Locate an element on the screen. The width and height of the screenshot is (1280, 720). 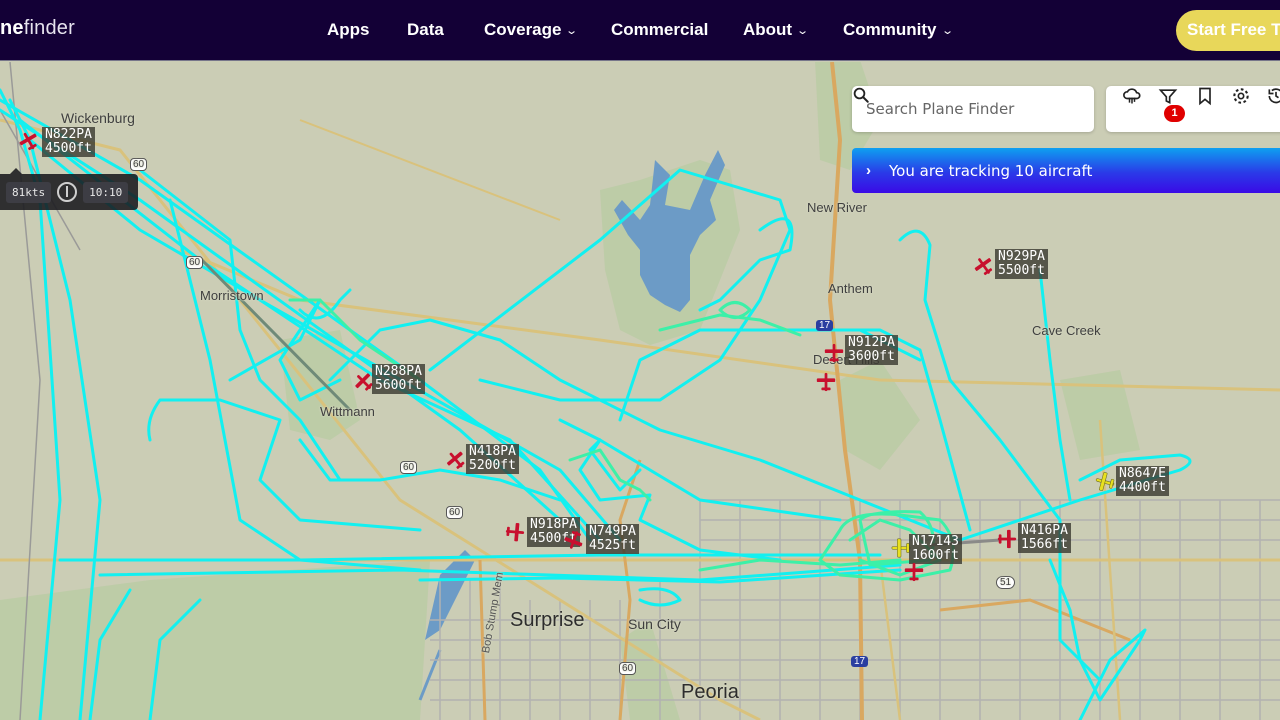
weather-icon is located at coordinates (1132, 96).